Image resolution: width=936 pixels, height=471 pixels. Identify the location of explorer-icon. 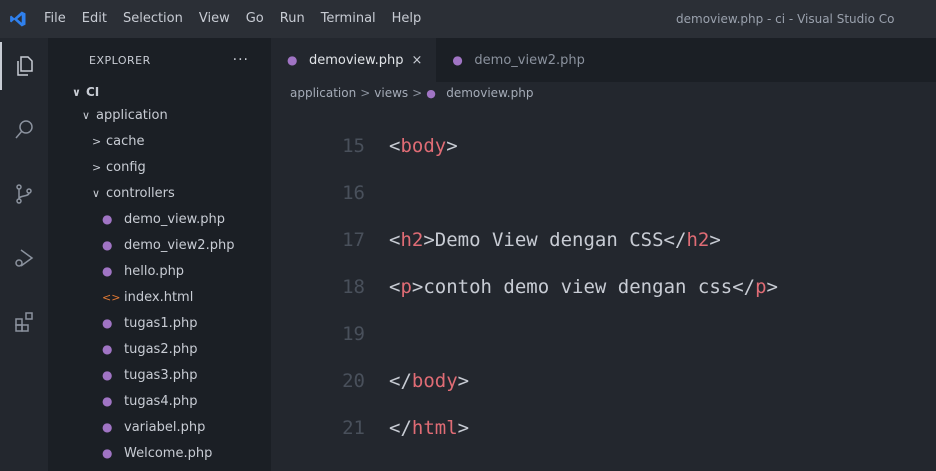
(24, 66).